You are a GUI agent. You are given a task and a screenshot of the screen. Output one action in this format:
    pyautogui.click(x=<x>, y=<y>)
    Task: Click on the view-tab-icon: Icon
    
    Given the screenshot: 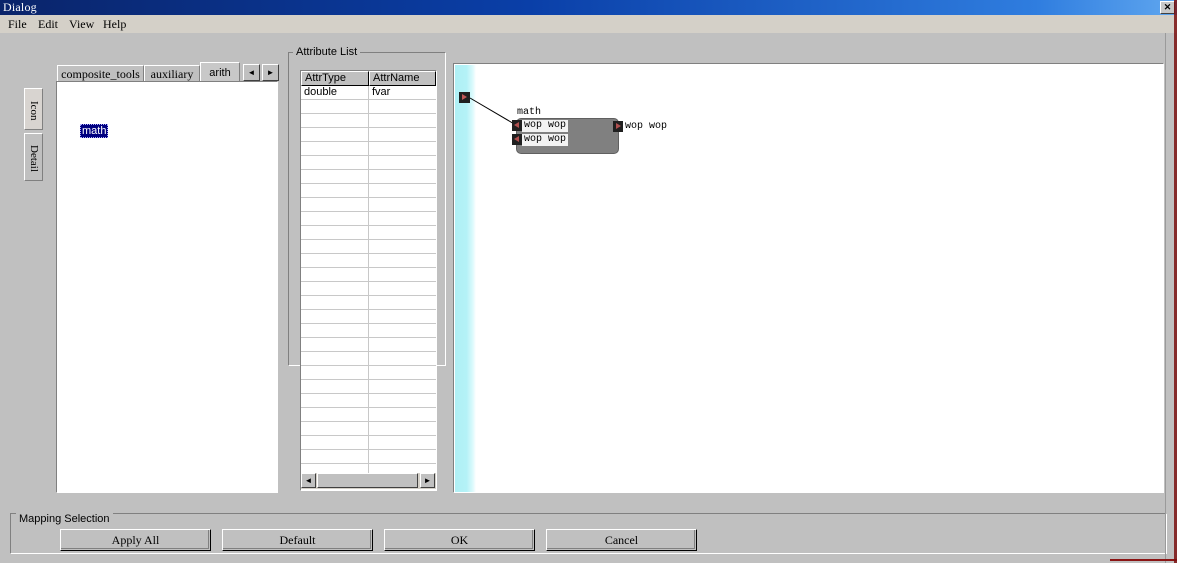 What is the action you would take?
    pyautogui.click(x=33, y=109)
    